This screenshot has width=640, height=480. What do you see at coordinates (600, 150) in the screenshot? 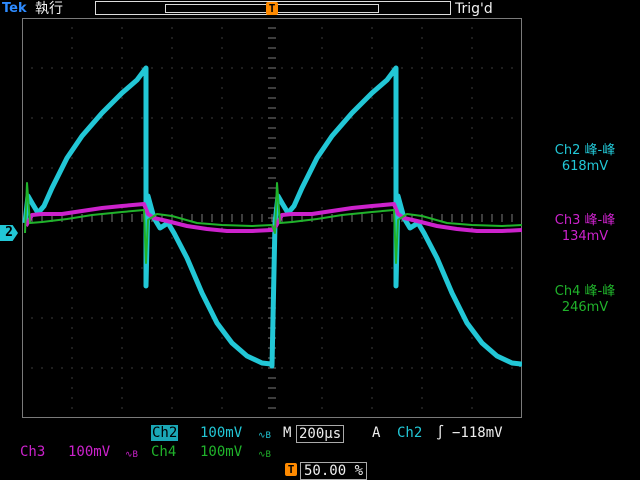
I see `meas-ch2-label: 峰-峰` at bounding box center [600, 150].